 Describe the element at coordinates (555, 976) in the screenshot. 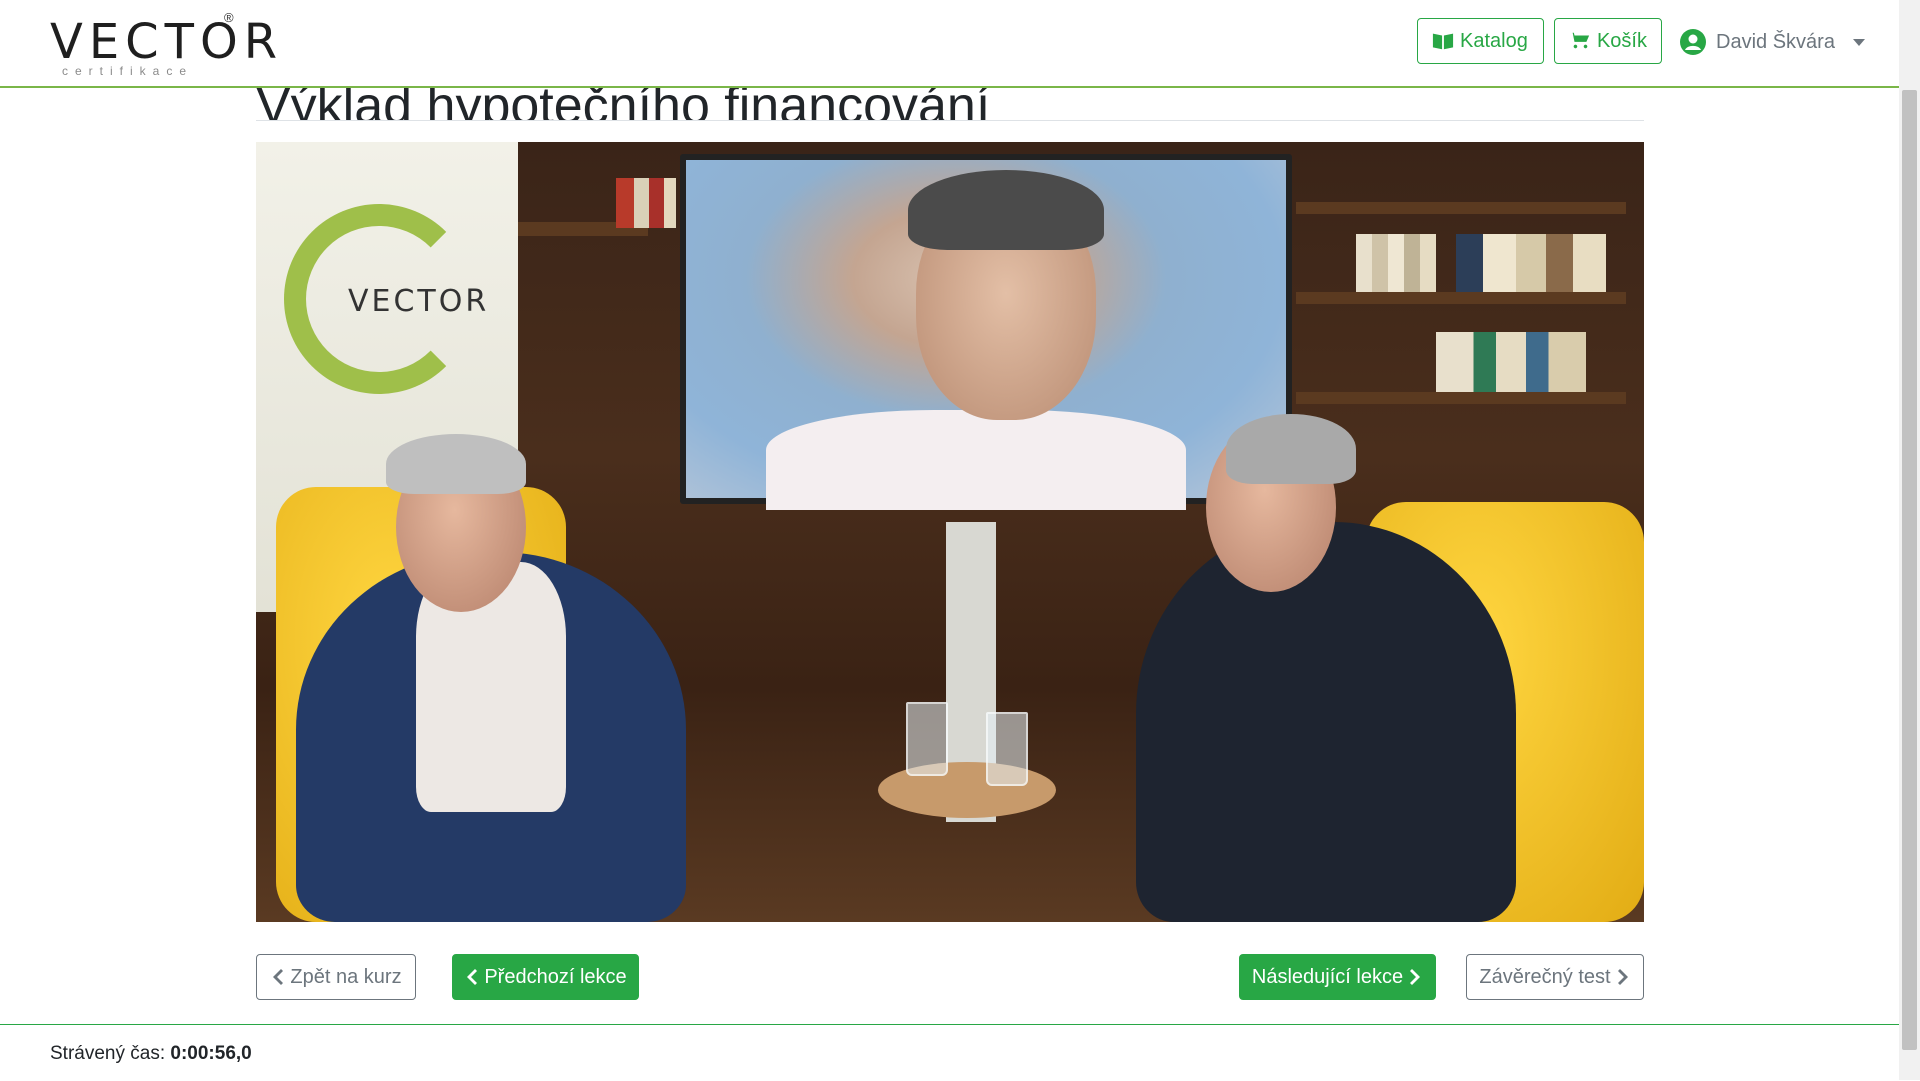

I see `previous-lesson-label: Předchozí lekce` at that location.